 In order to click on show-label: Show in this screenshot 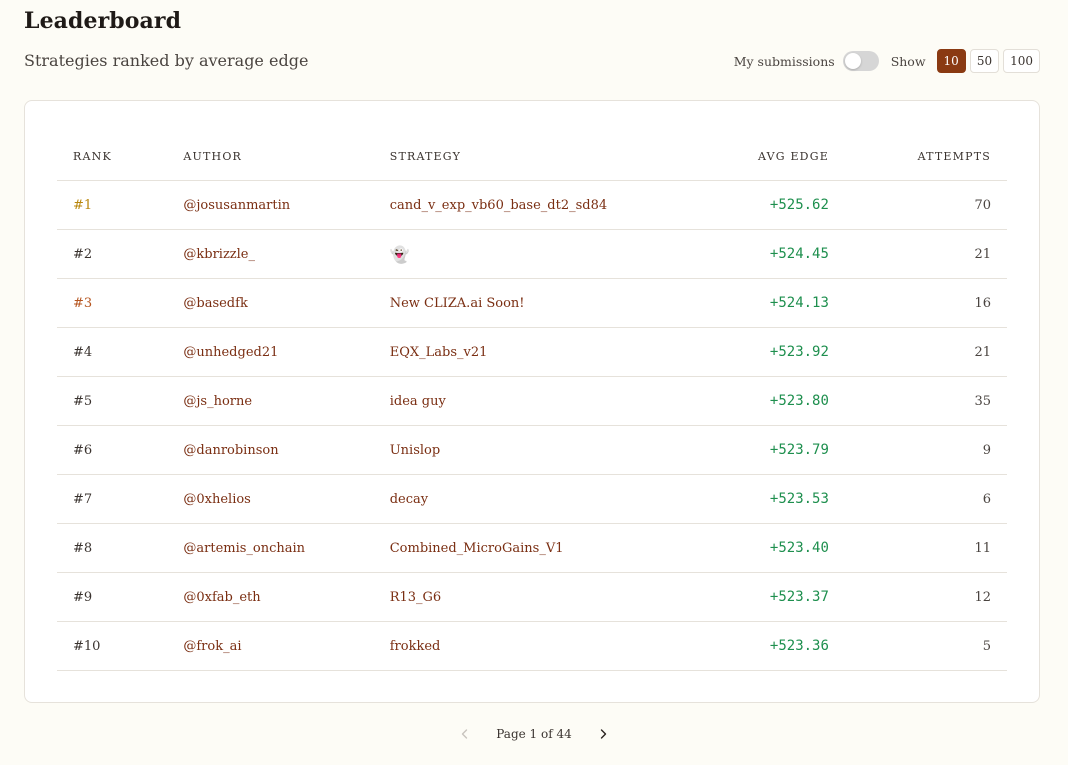, I will do `click(908, 61)`.